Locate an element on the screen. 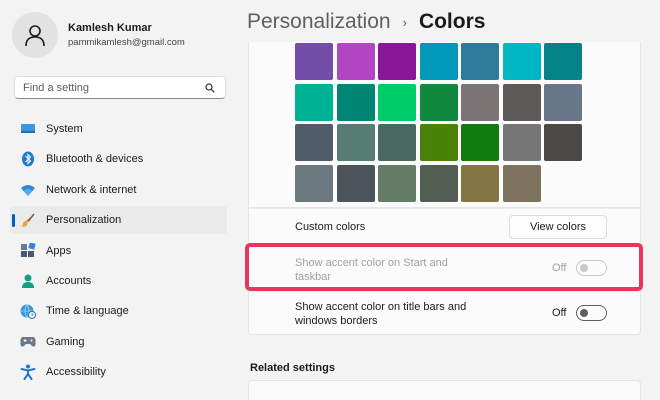  globe-clock-icon is located at coordinates (28, 311).